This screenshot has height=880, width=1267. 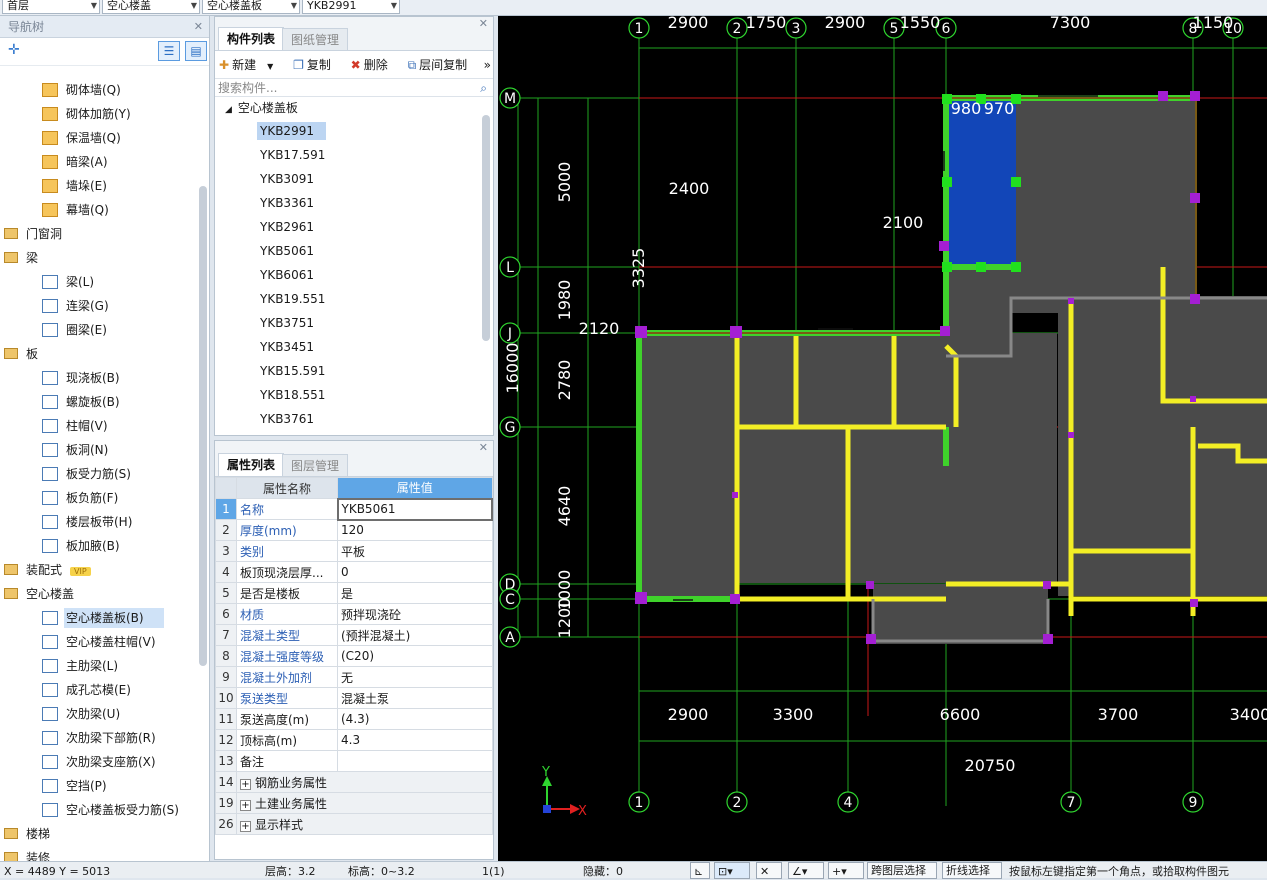 I want to click on property-row: 2 厚度(mm) 120, so click(x=354, y=530).